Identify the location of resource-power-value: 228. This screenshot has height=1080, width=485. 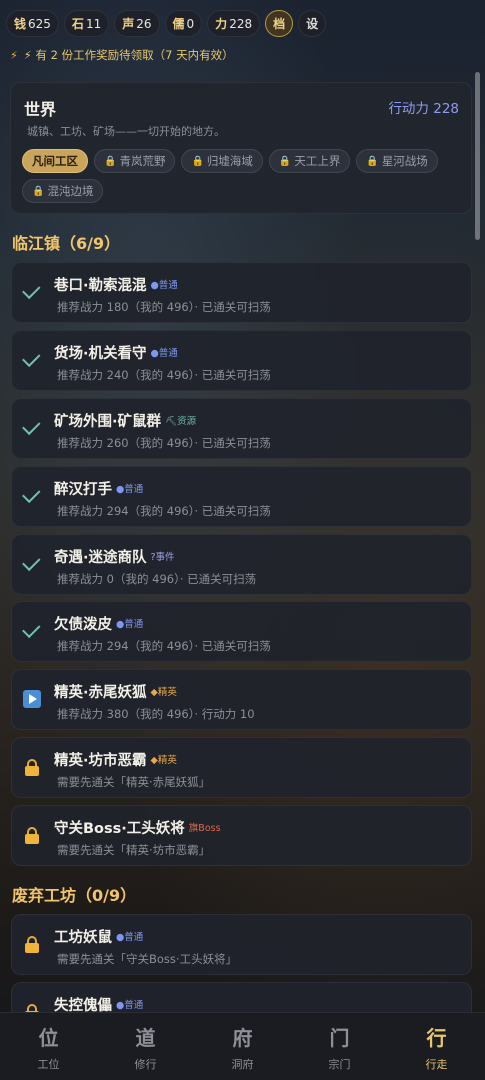
(241, 23).